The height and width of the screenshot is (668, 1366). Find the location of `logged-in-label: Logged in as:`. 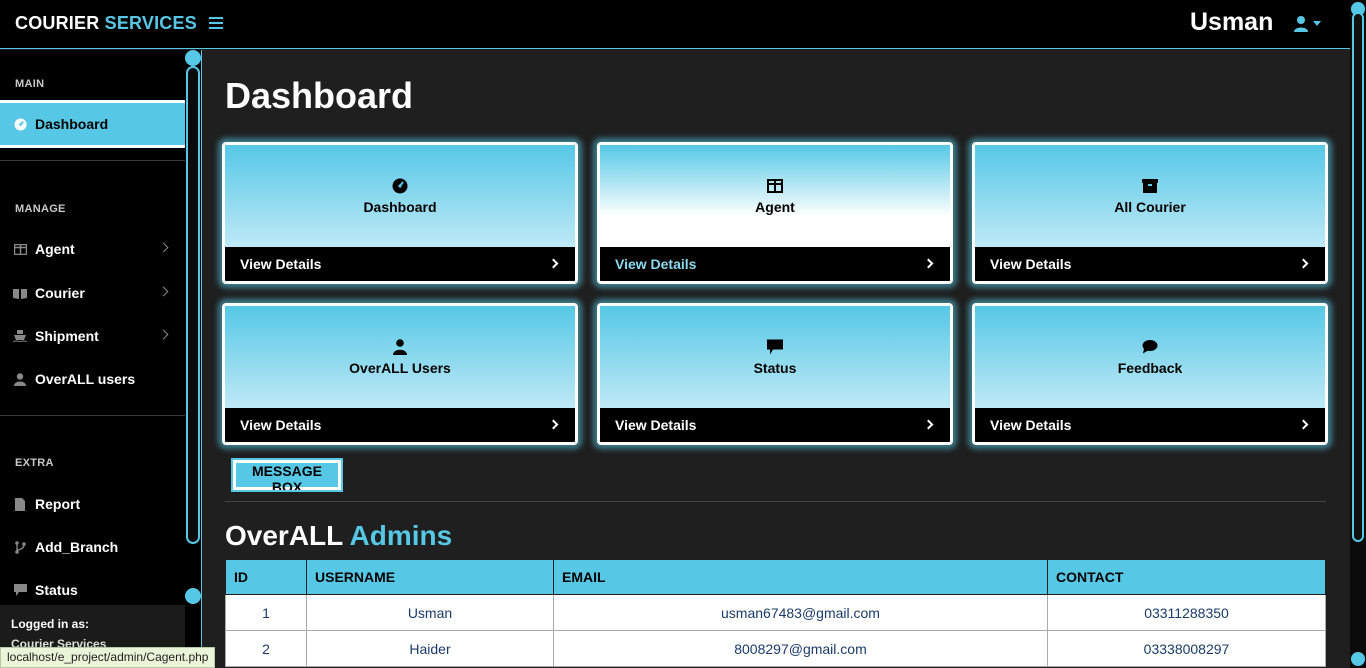

logged-in-label: Logged in as: is located at coordinates (50, 624).